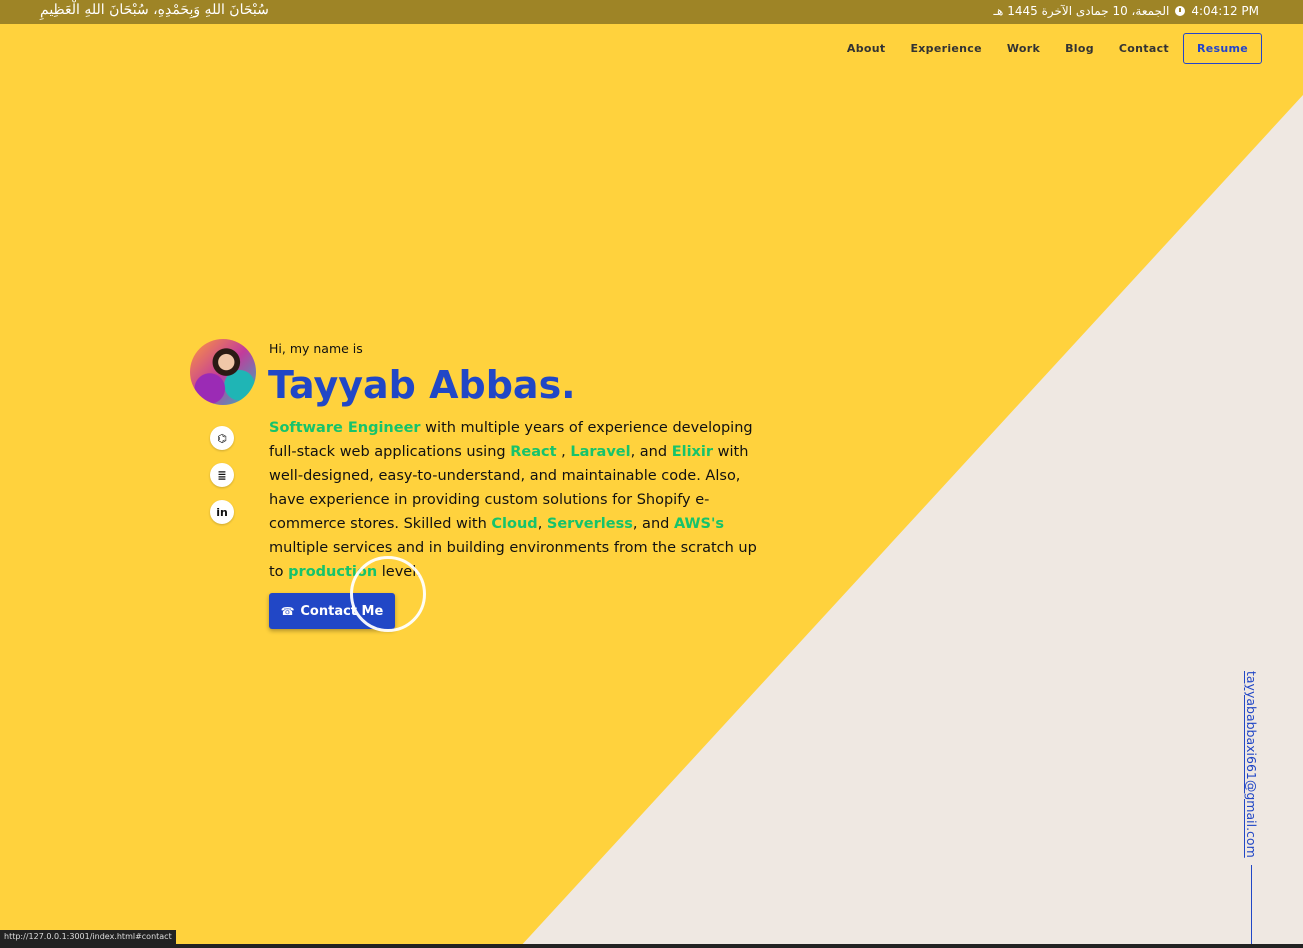 The width and height of the screenshot is (1303, 948). Describe the element at coordinates (699, 524) in the screenshot. I see `bio-highlight: AWS's` at that location.